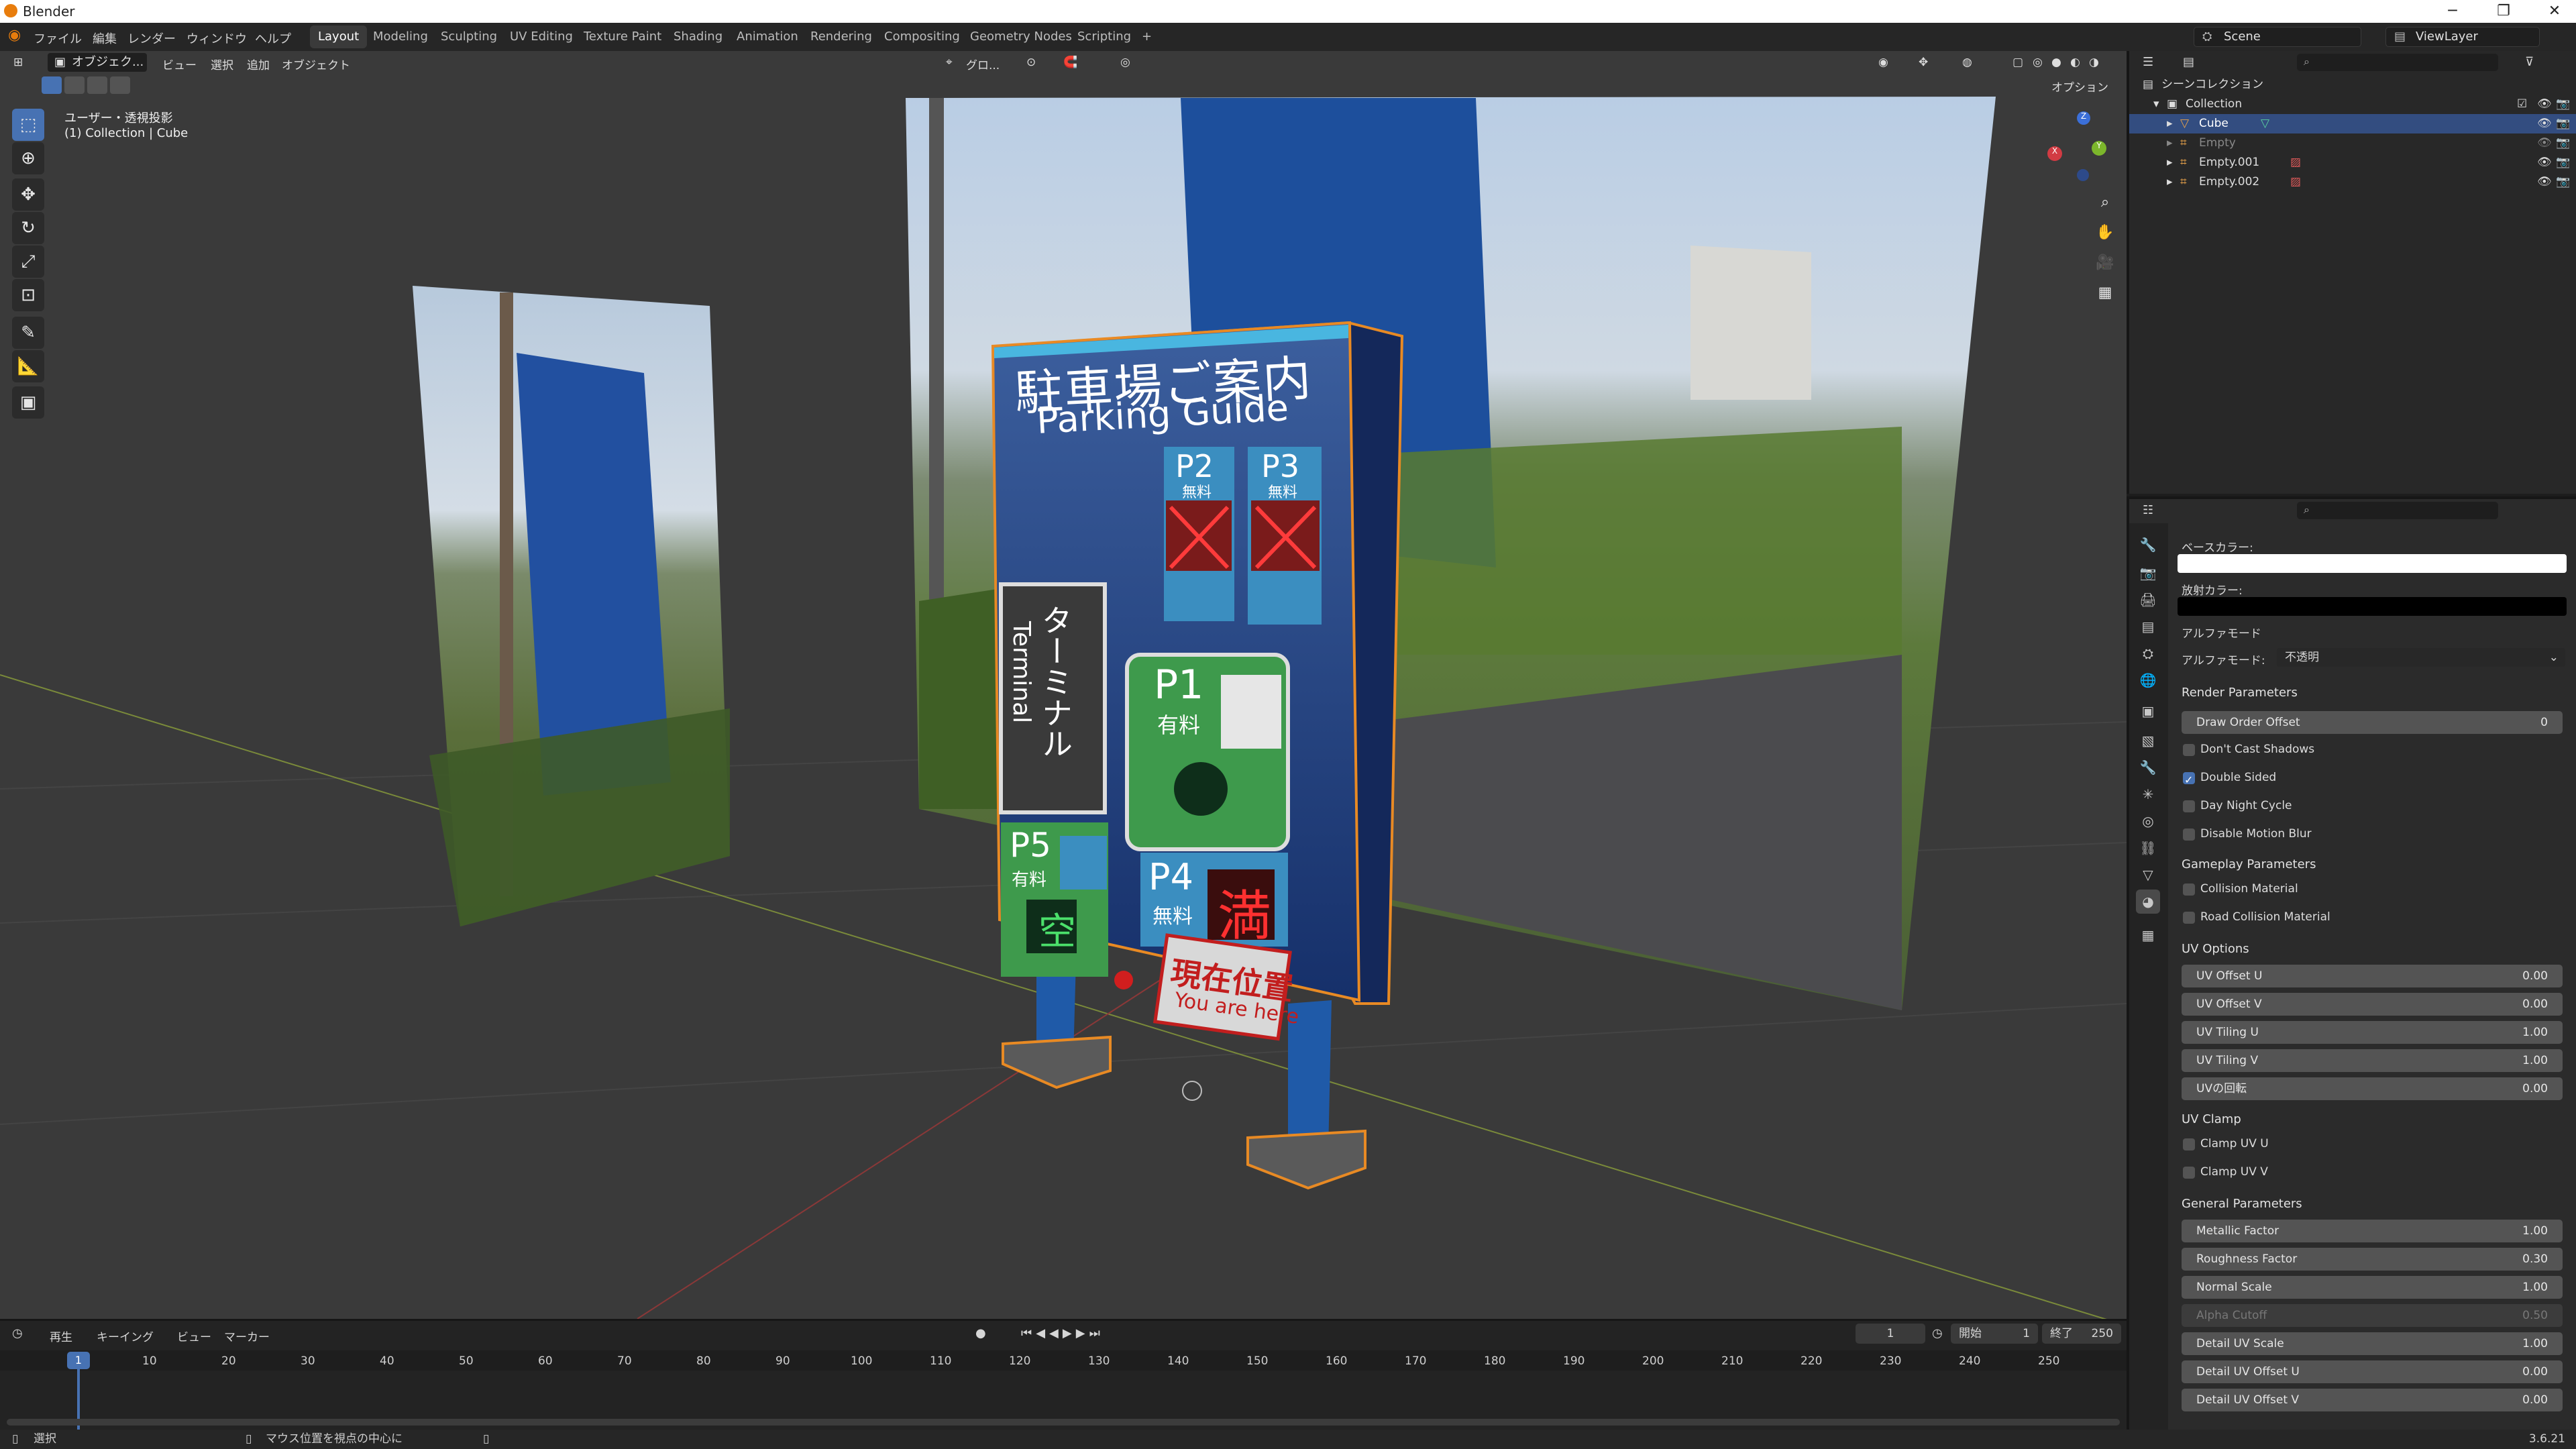  What do you see at coordinates (2550, 11) in the screenshot?
I see `close-icon: ✕` at bounding box center [2550, 11].